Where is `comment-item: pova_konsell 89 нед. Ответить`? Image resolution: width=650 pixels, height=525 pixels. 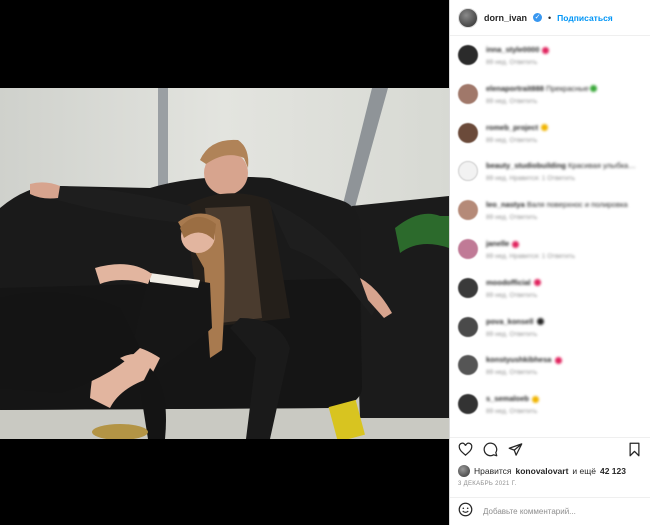 comment-item: pova_konsell 89 нед. Ответить is located at coordinates (550, 336).